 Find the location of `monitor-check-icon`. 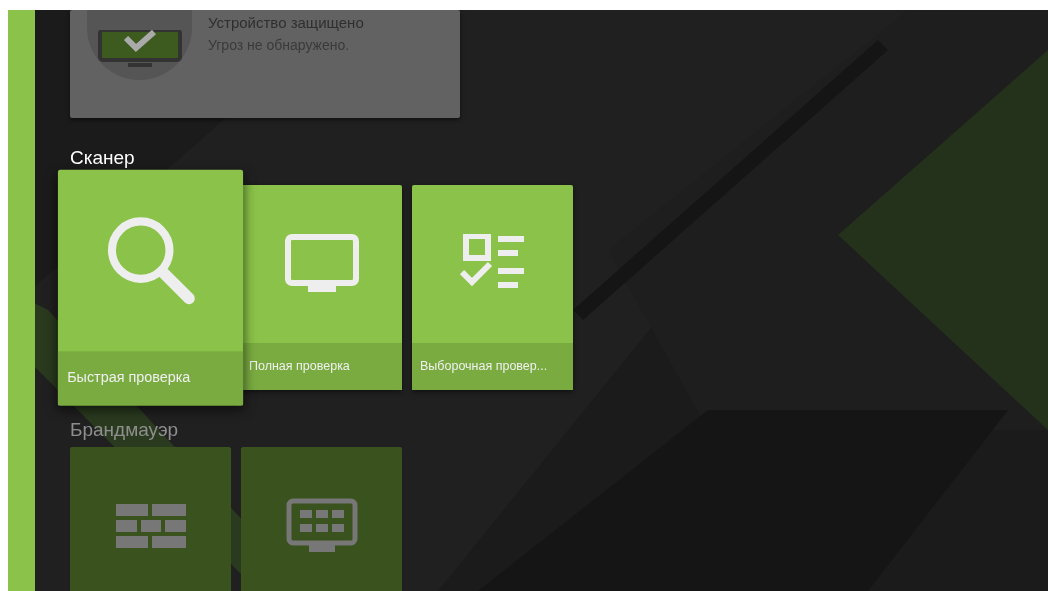

monitor-check-icon is located at coordinates (139, 49).